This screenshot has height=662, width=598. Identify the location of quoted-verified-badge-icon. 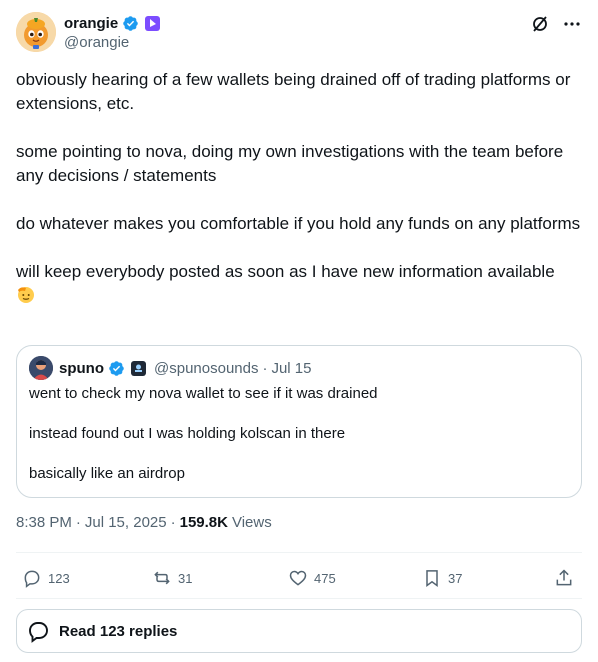
(116, 368).